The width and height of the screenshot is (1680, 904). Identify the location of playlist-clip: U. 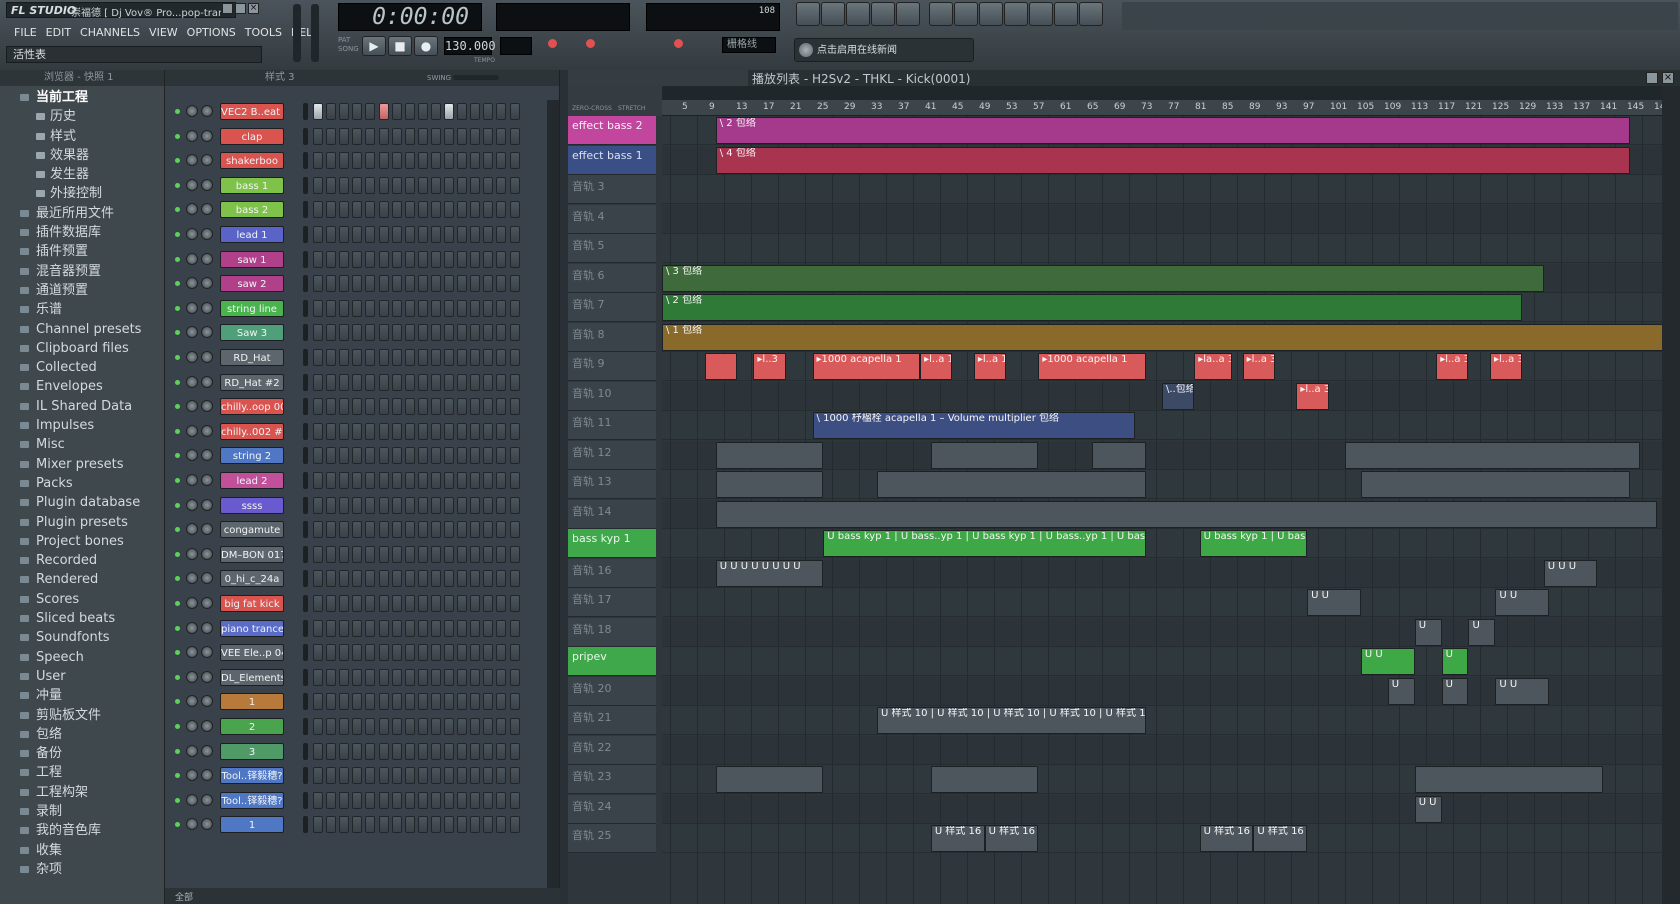
(1401, 691).